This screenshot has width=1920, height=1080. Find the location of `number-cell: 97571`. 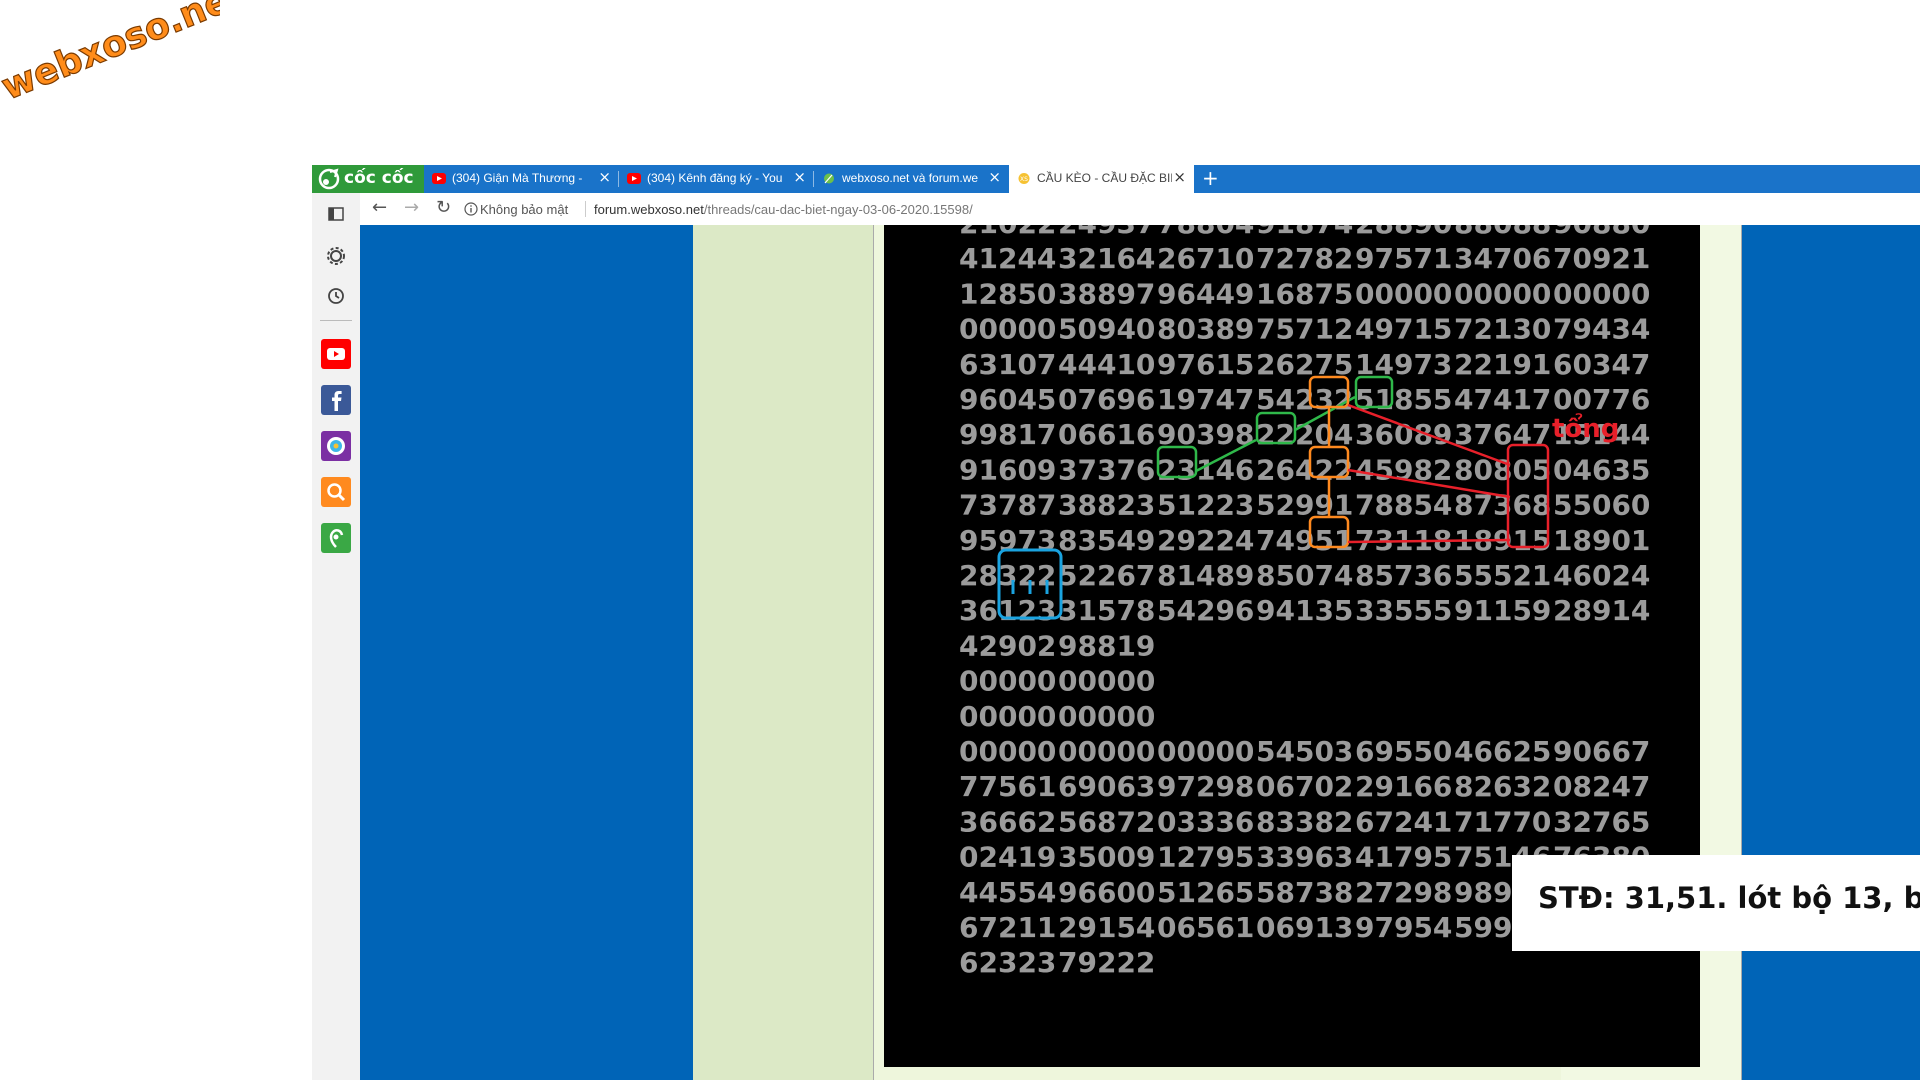

number-cell: 97571 is located at coordinates (1403, 258).